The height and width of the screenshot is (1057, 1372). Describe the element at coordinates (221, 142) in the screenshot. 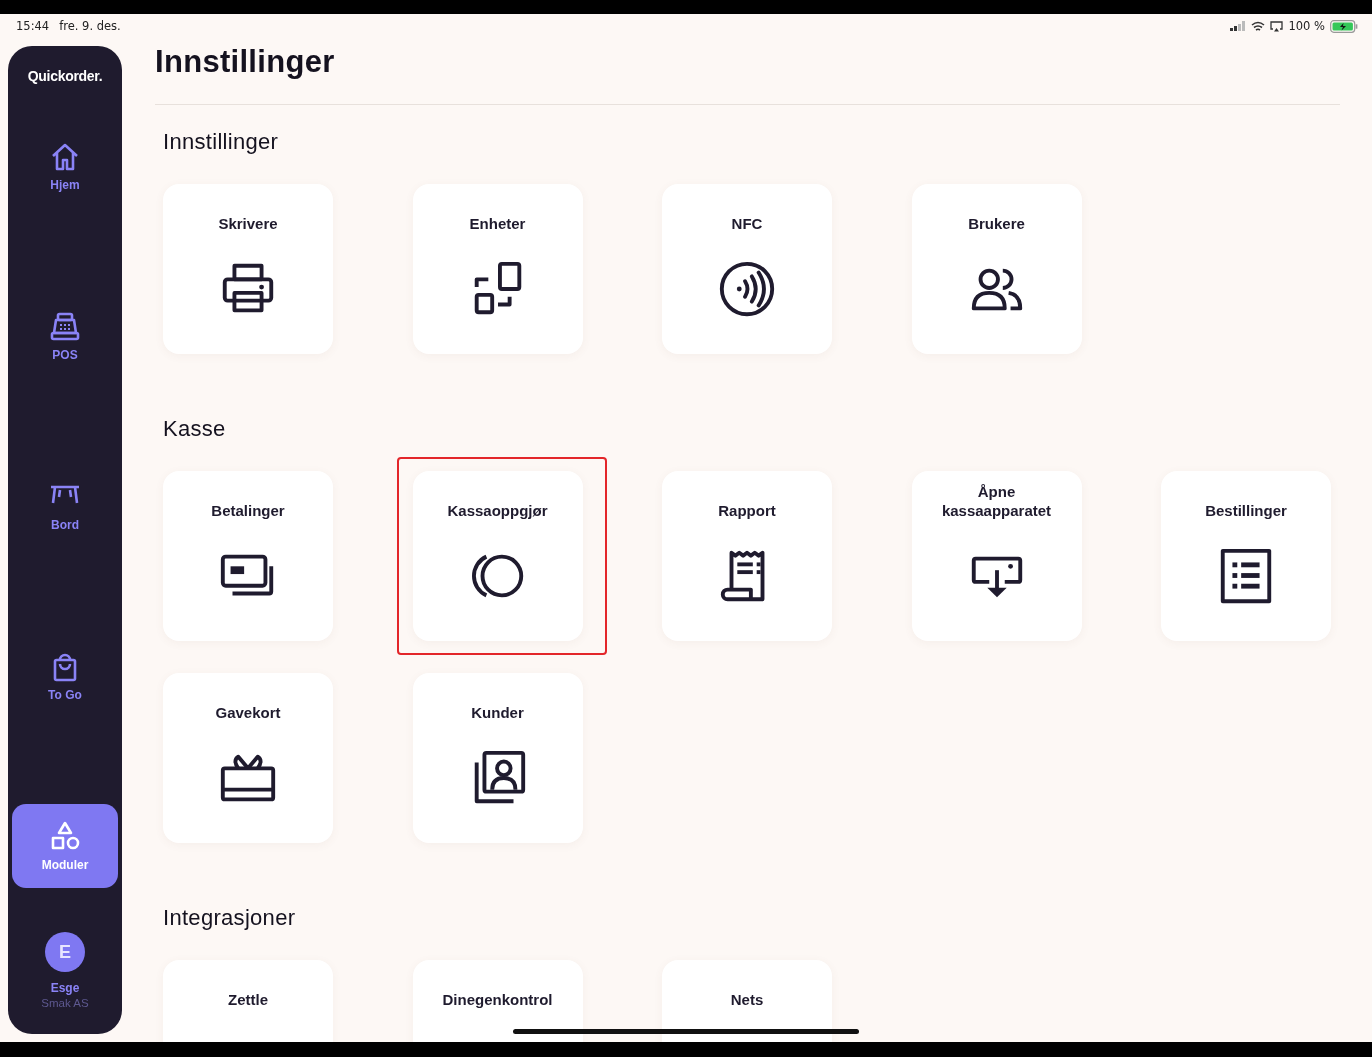

I see `section-heading: Innstillinger` at that location.